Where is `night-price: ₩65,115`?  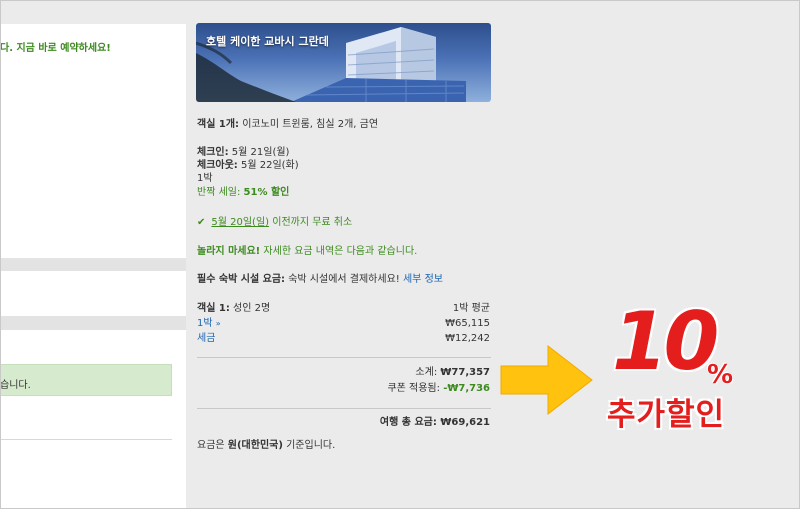 night-price: ₩65,115 is located at coordinates (467, 323).